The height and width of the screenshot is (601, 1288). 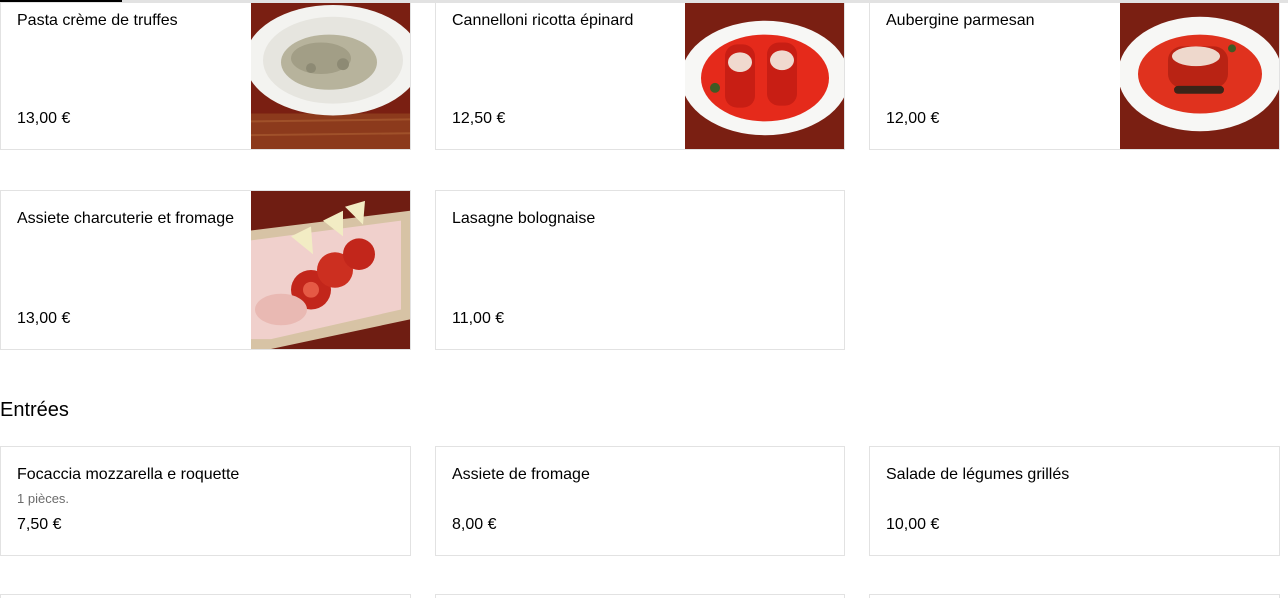 I want to click on menu-item-name: Lasagne bolognaise, so click(x=524, y=218).